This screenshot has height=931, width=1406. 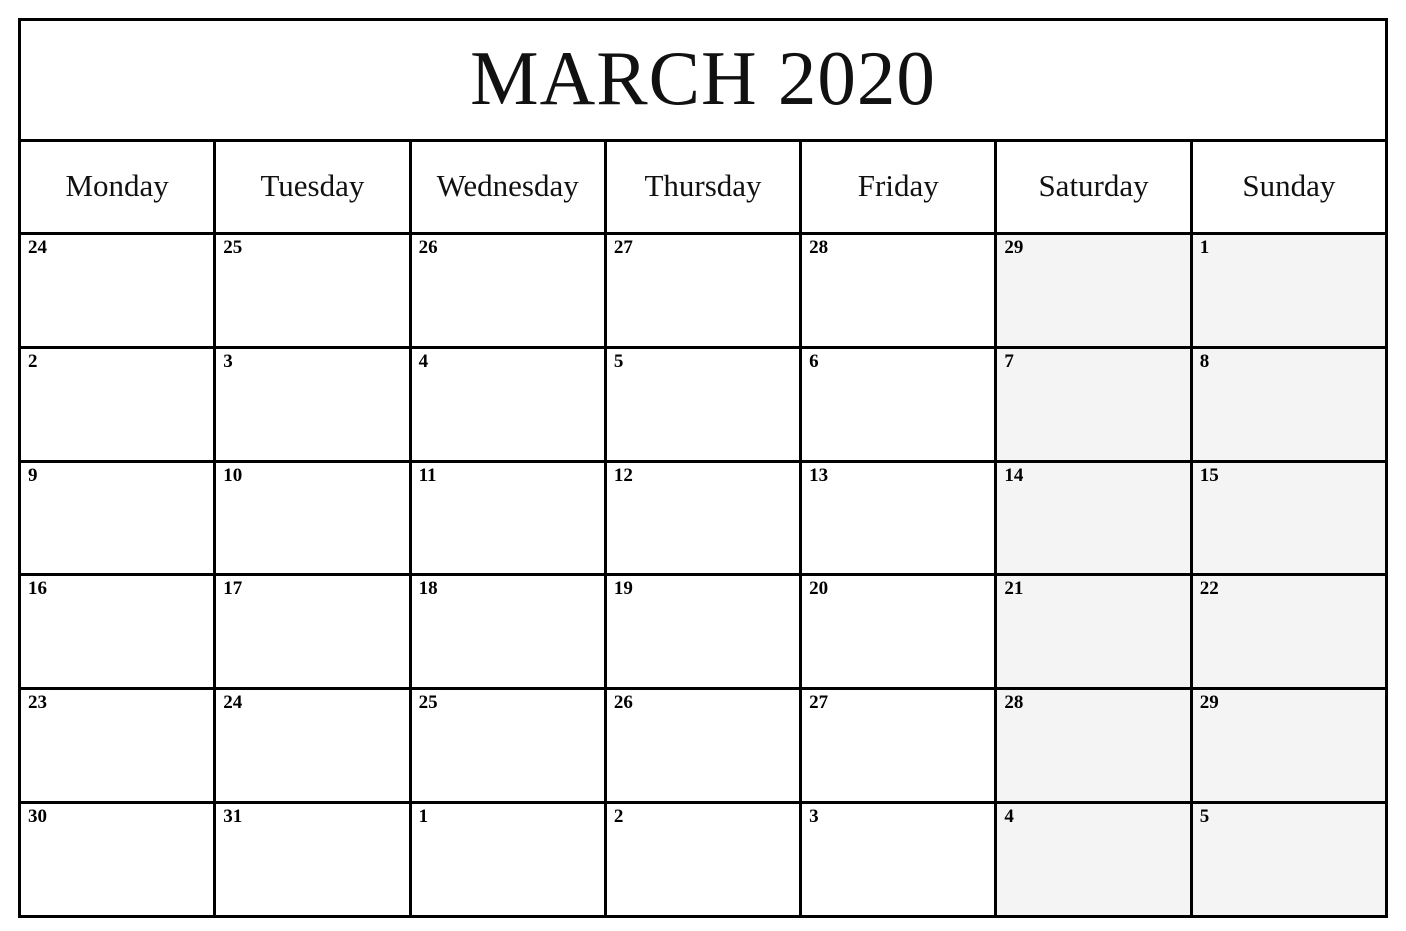 I want to click on day-number: 30, so click(x=37, y=817).